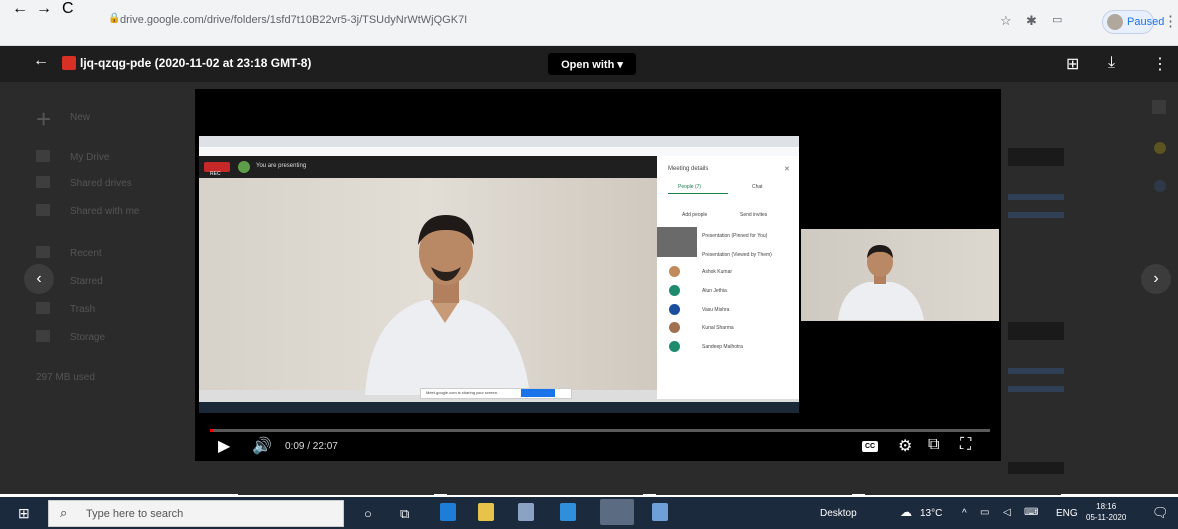 The width and height of the screenshot is (1178, 529). Describe the element at coordinates (617, 512) in the screenshot. I see `chrome-taskbar-icon` at that location.